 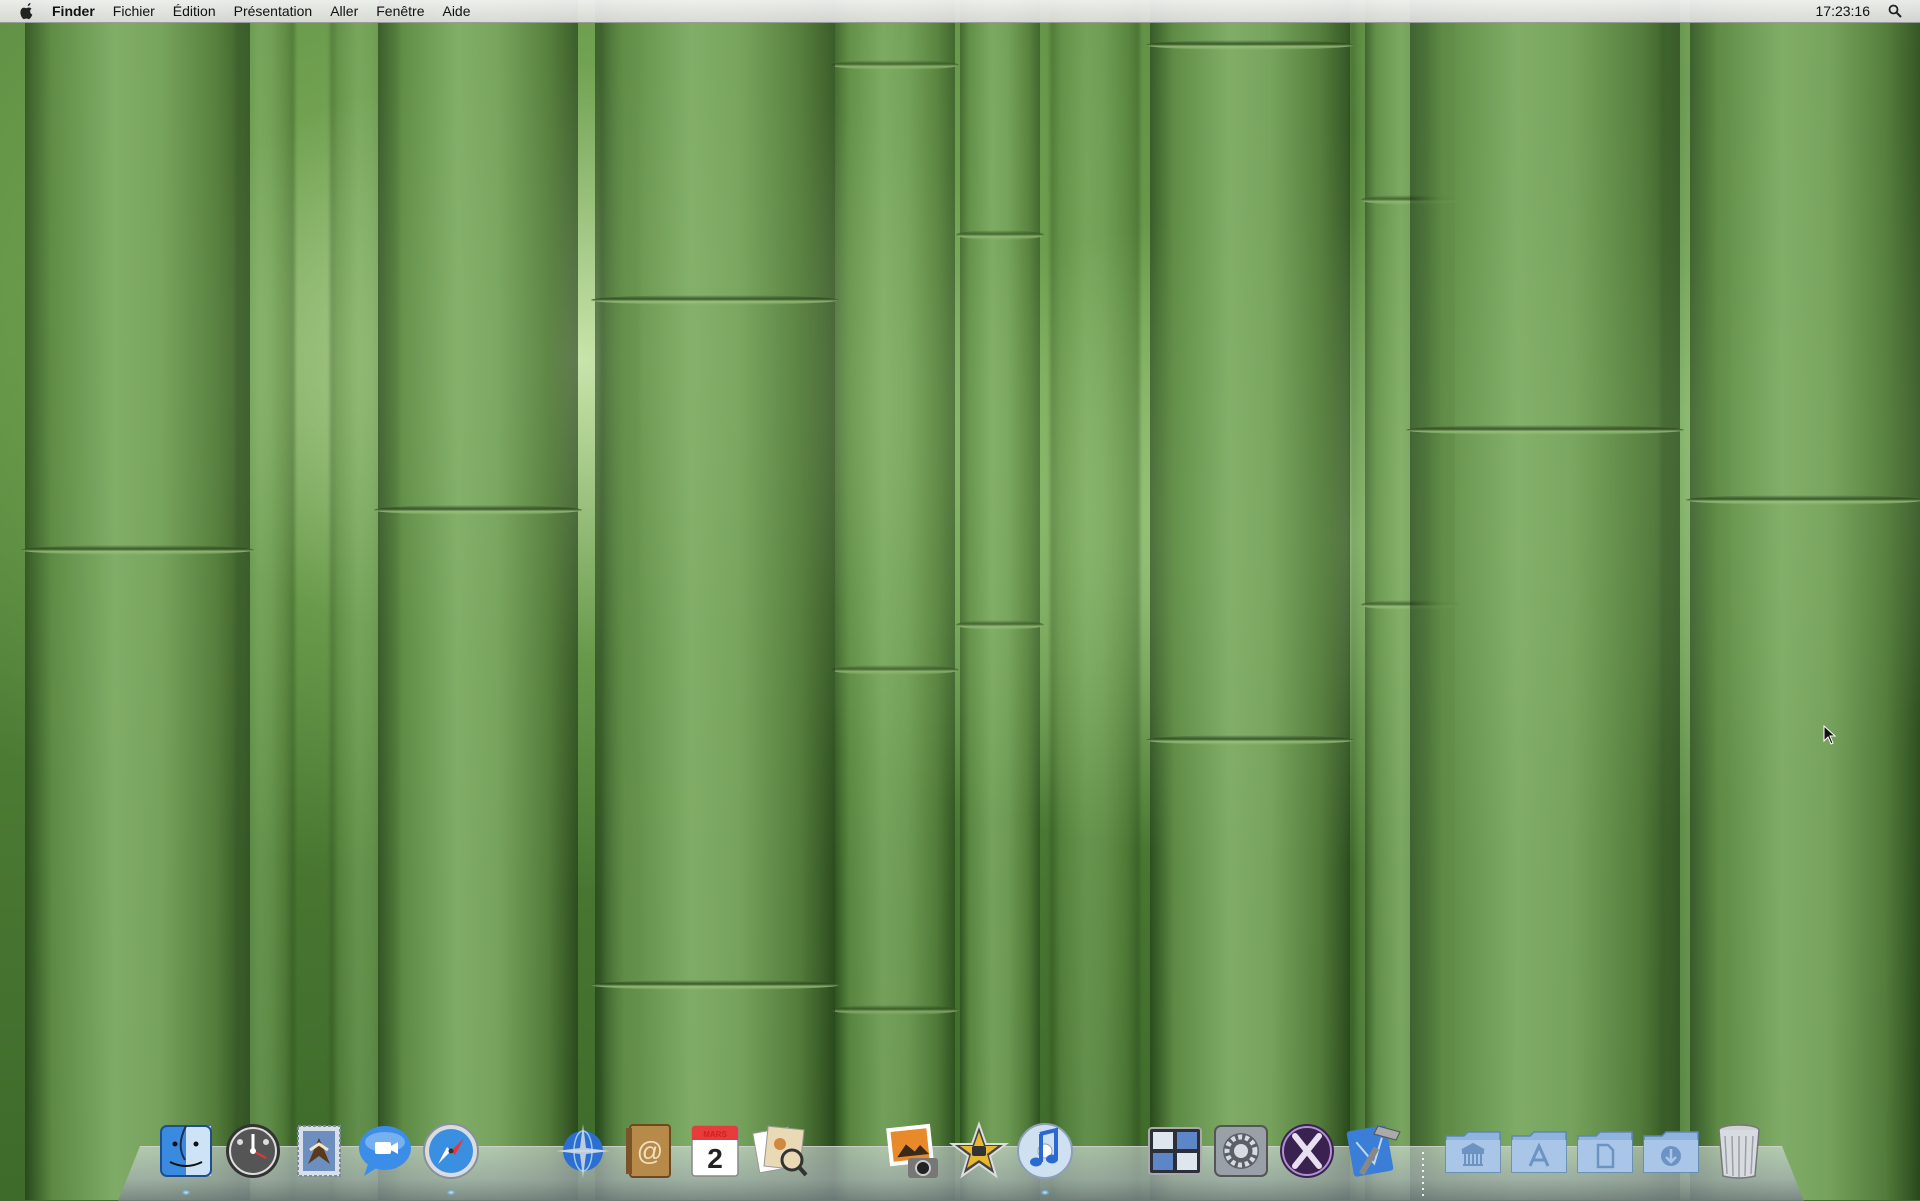 I want to click on dock-item-preview, so click(x=781, y=1151).